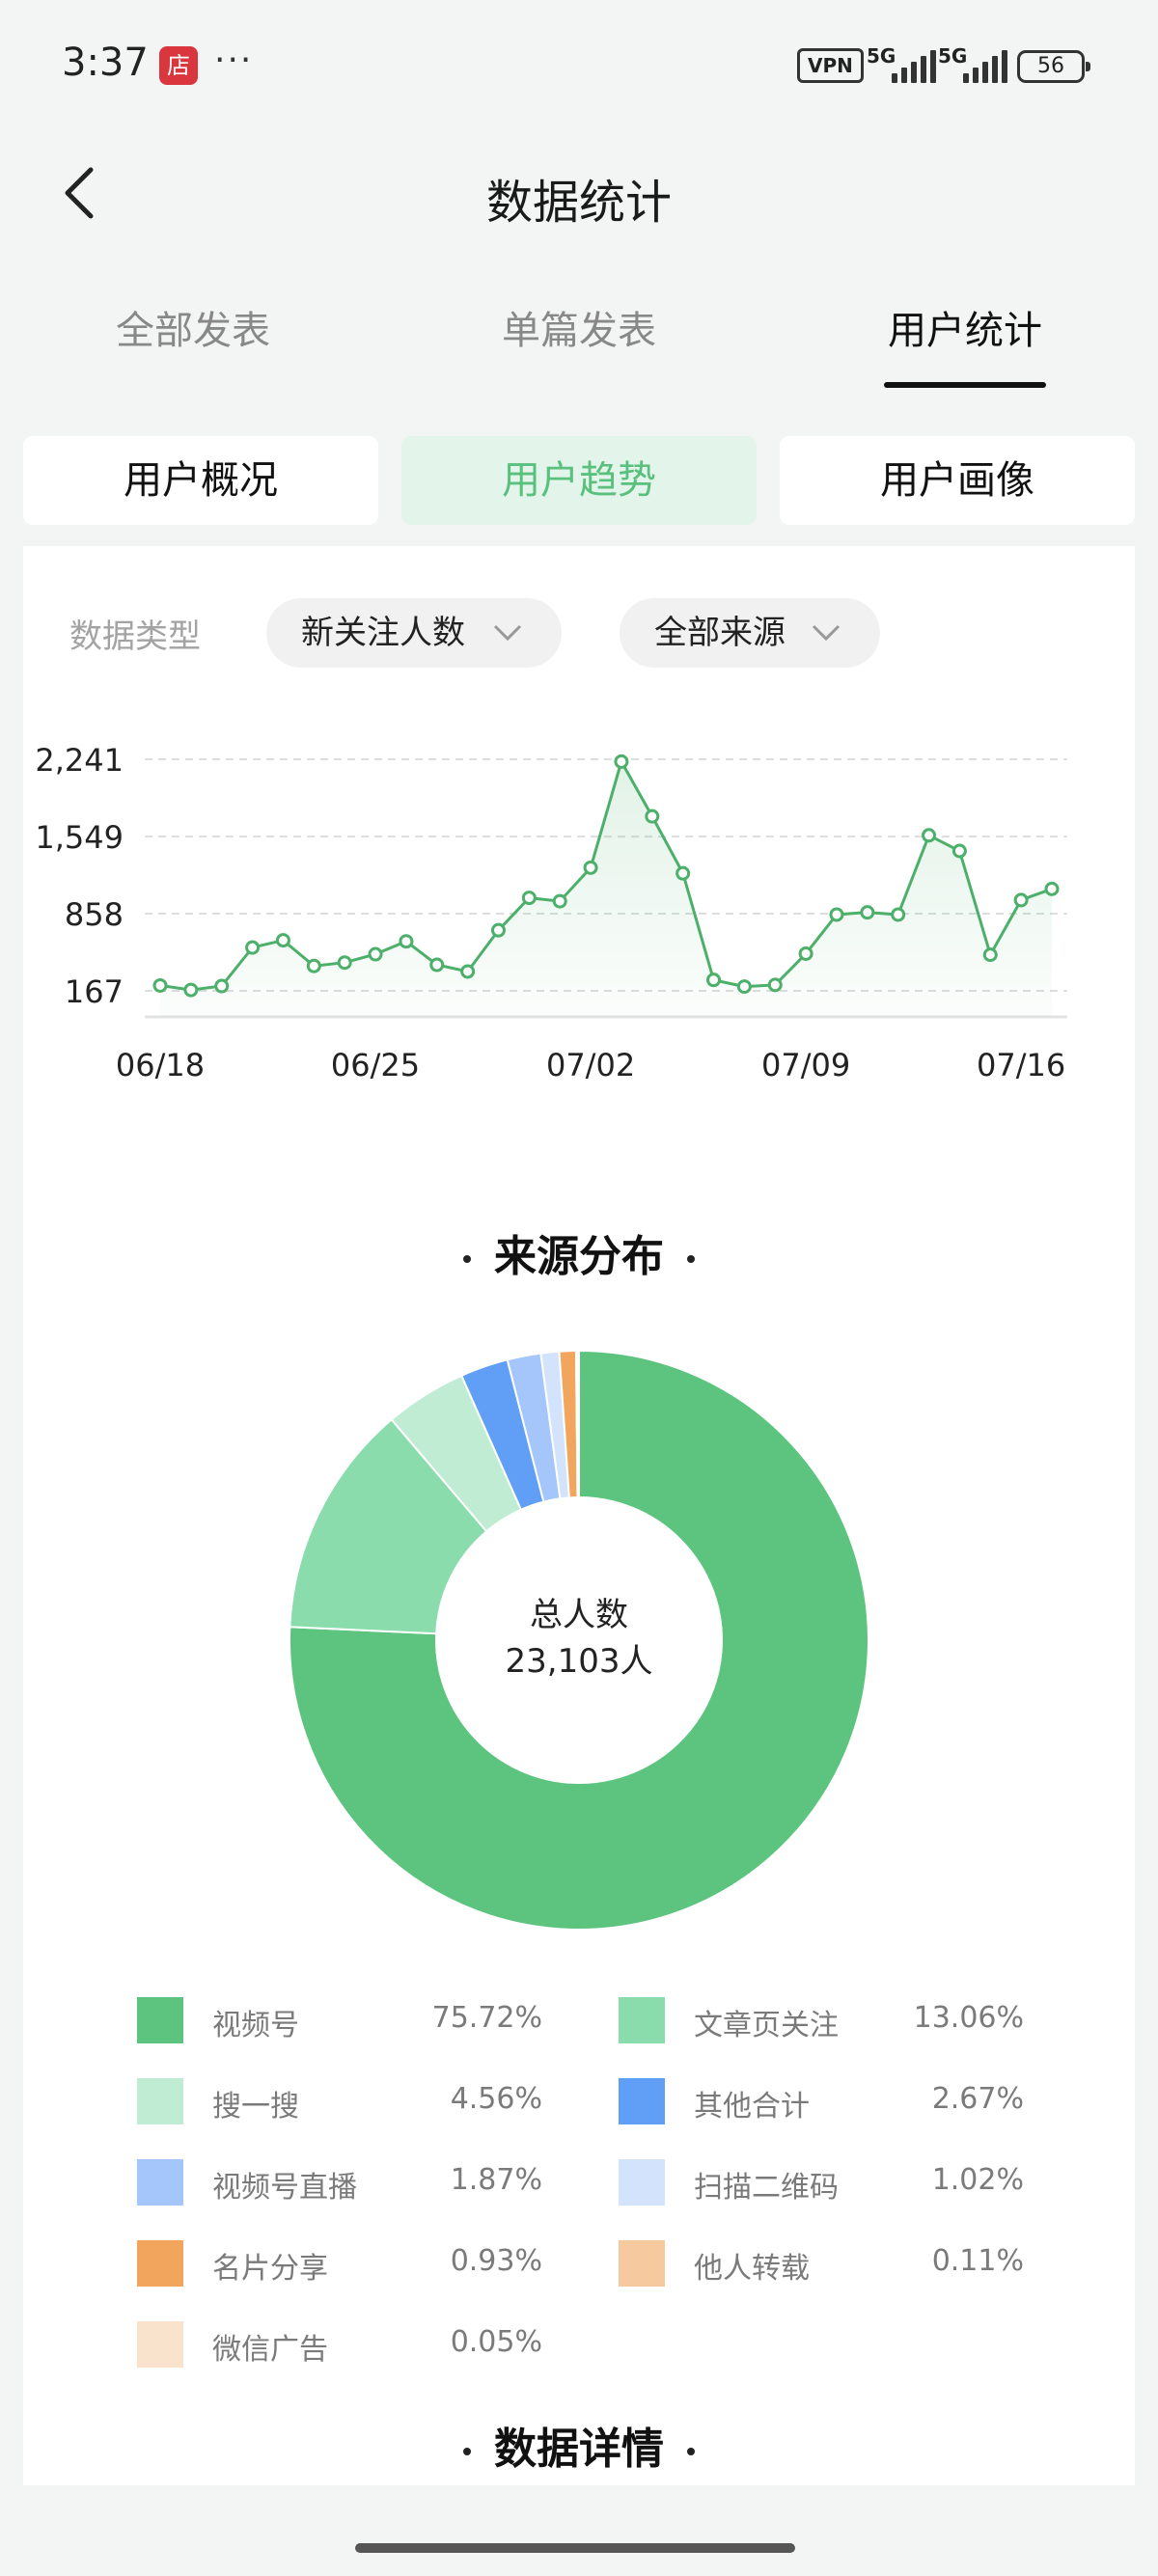 The image size is (1158, 2576). I want to click on legend-item: 名片分享 0.93%, so click(339, 2264).